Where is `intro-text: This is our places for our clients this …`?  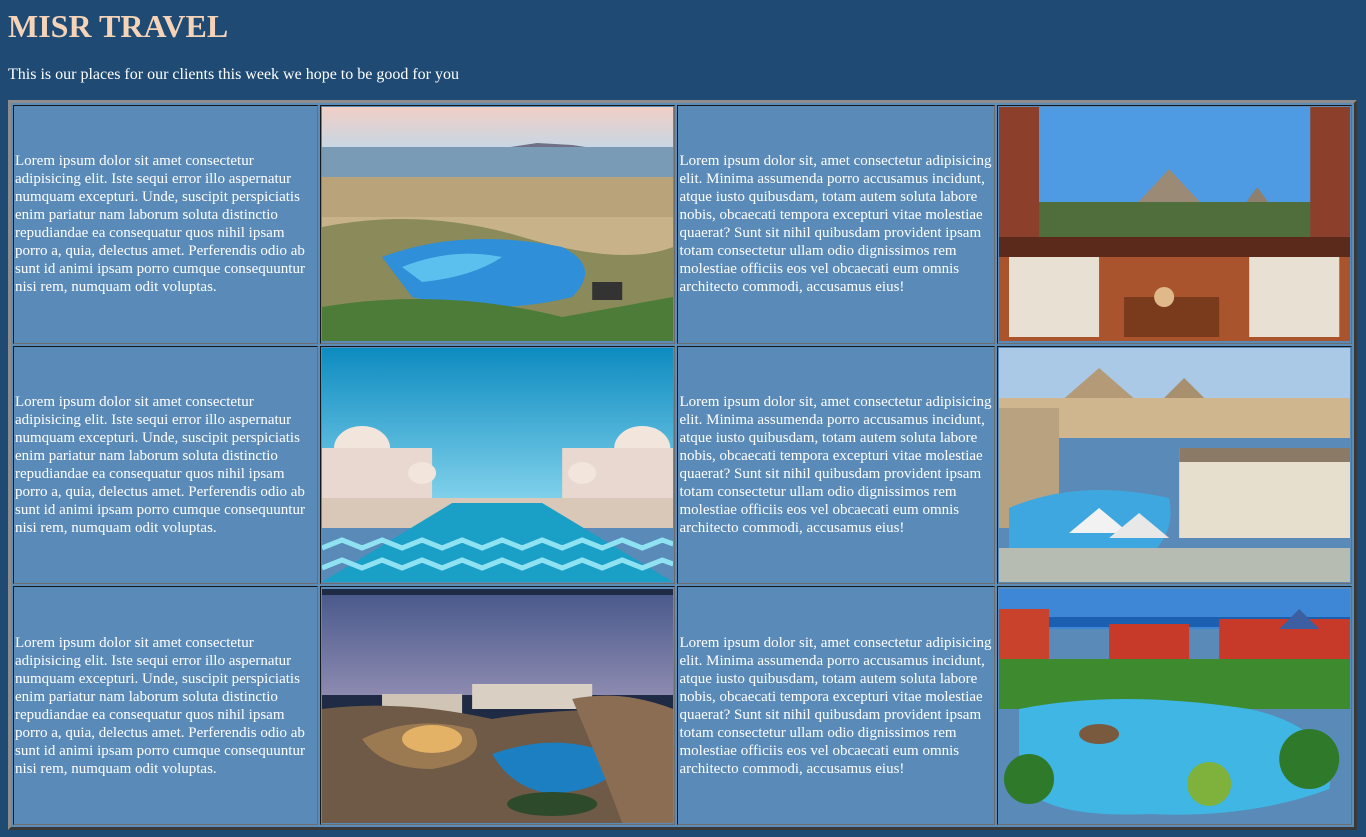 intro-text: This is our places for our clients this … is located at coordinates (234, 74).